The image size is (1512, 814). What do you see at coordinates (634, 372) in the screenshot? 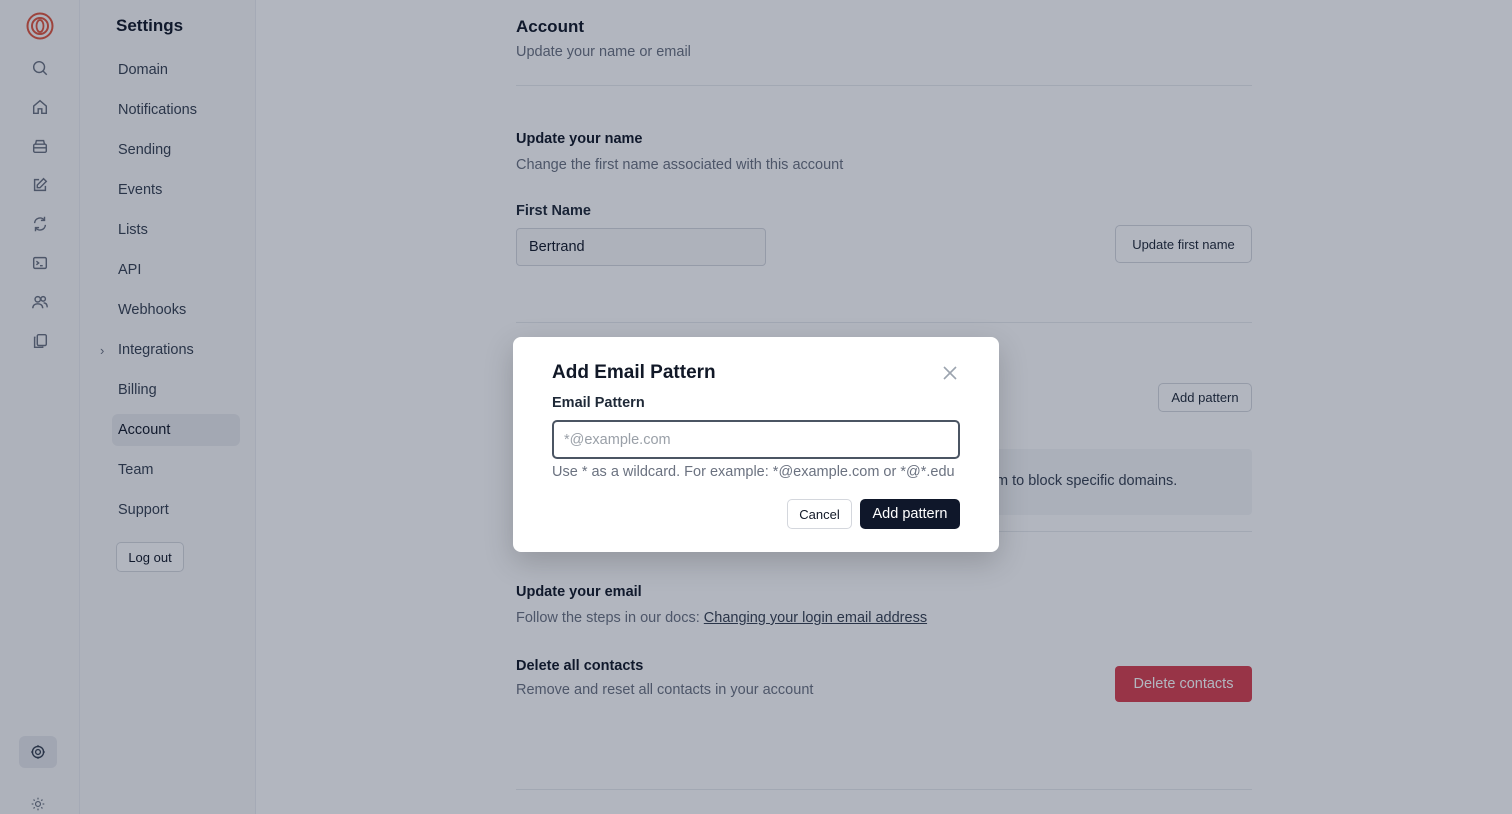
I see `dialog-title: Add Email Pattern` at bounding box center [634, 372].